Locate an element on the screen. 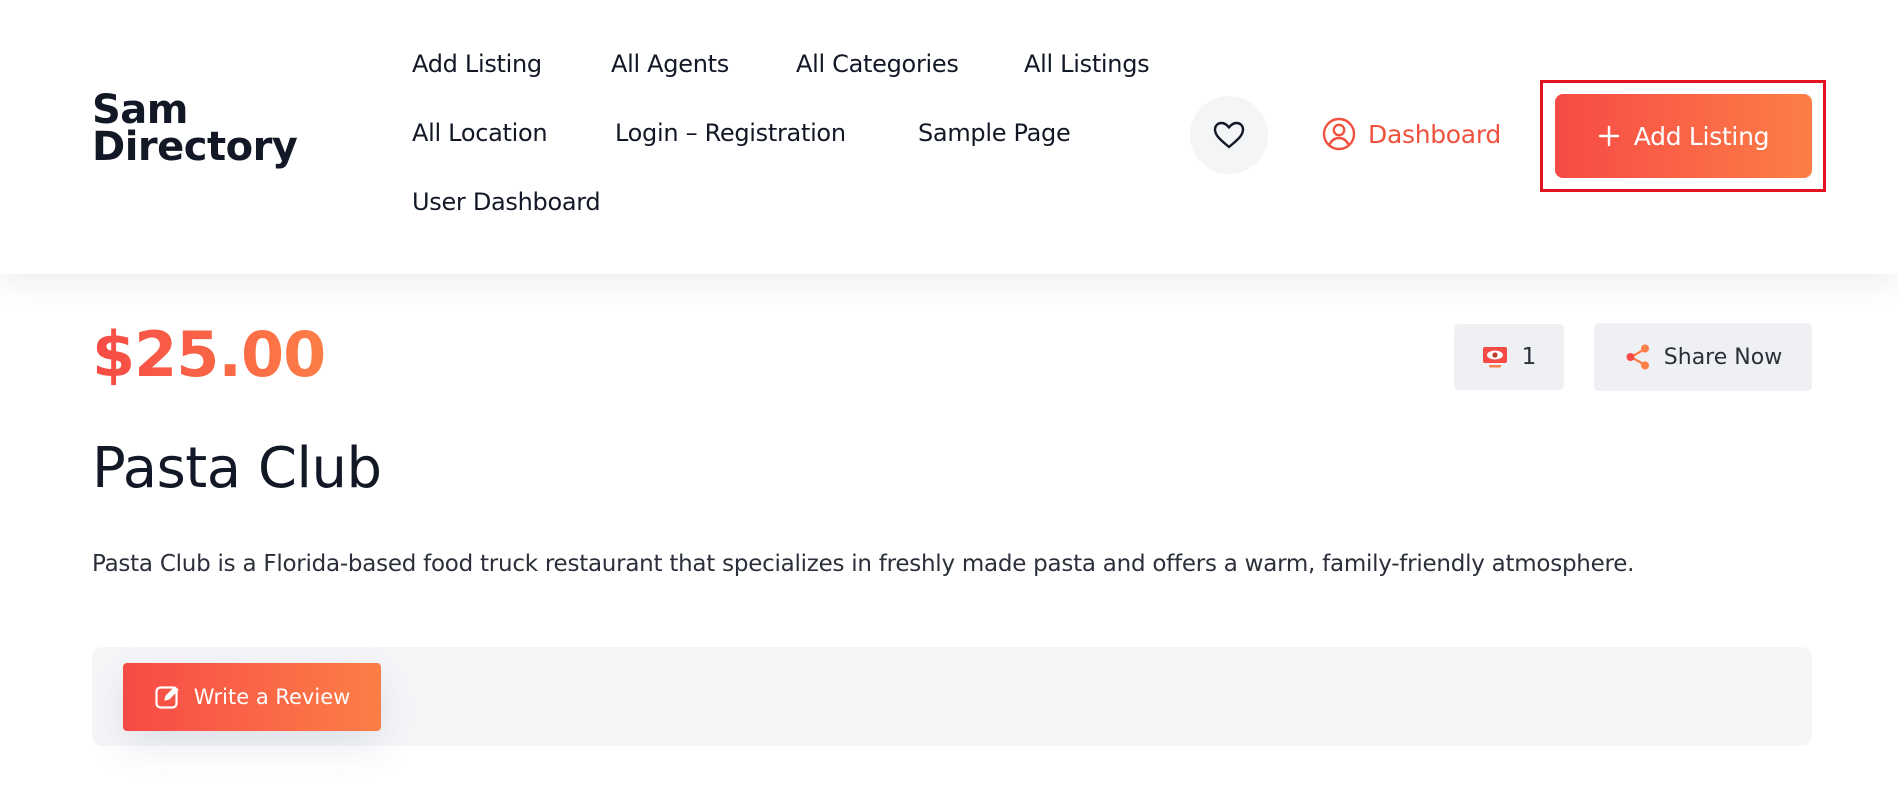 The image size is (1898, 785). add-listing-label: Add Listing is located at coordinates (1701, 136).